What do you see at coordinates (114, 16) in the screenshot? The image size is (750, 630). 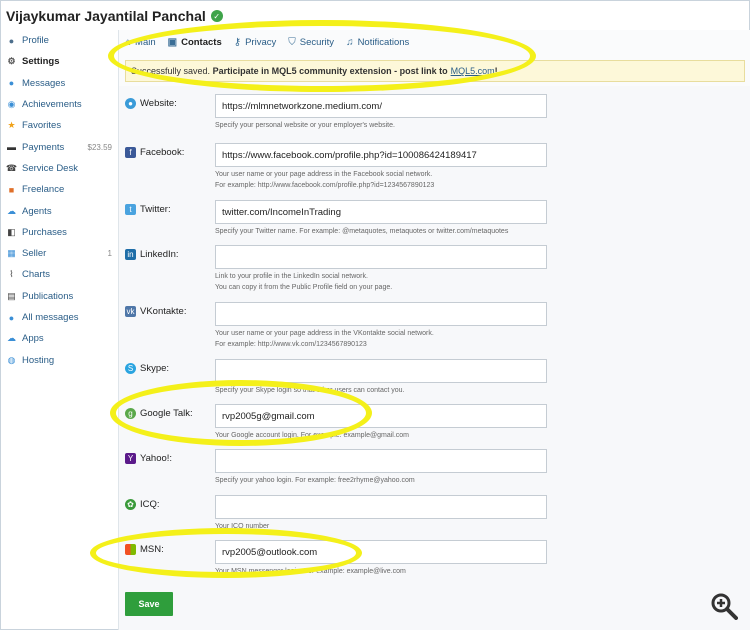 I see `page-header: Vijaykumar Jayantilal Panchal ✓` at bounding box center [114, 16].